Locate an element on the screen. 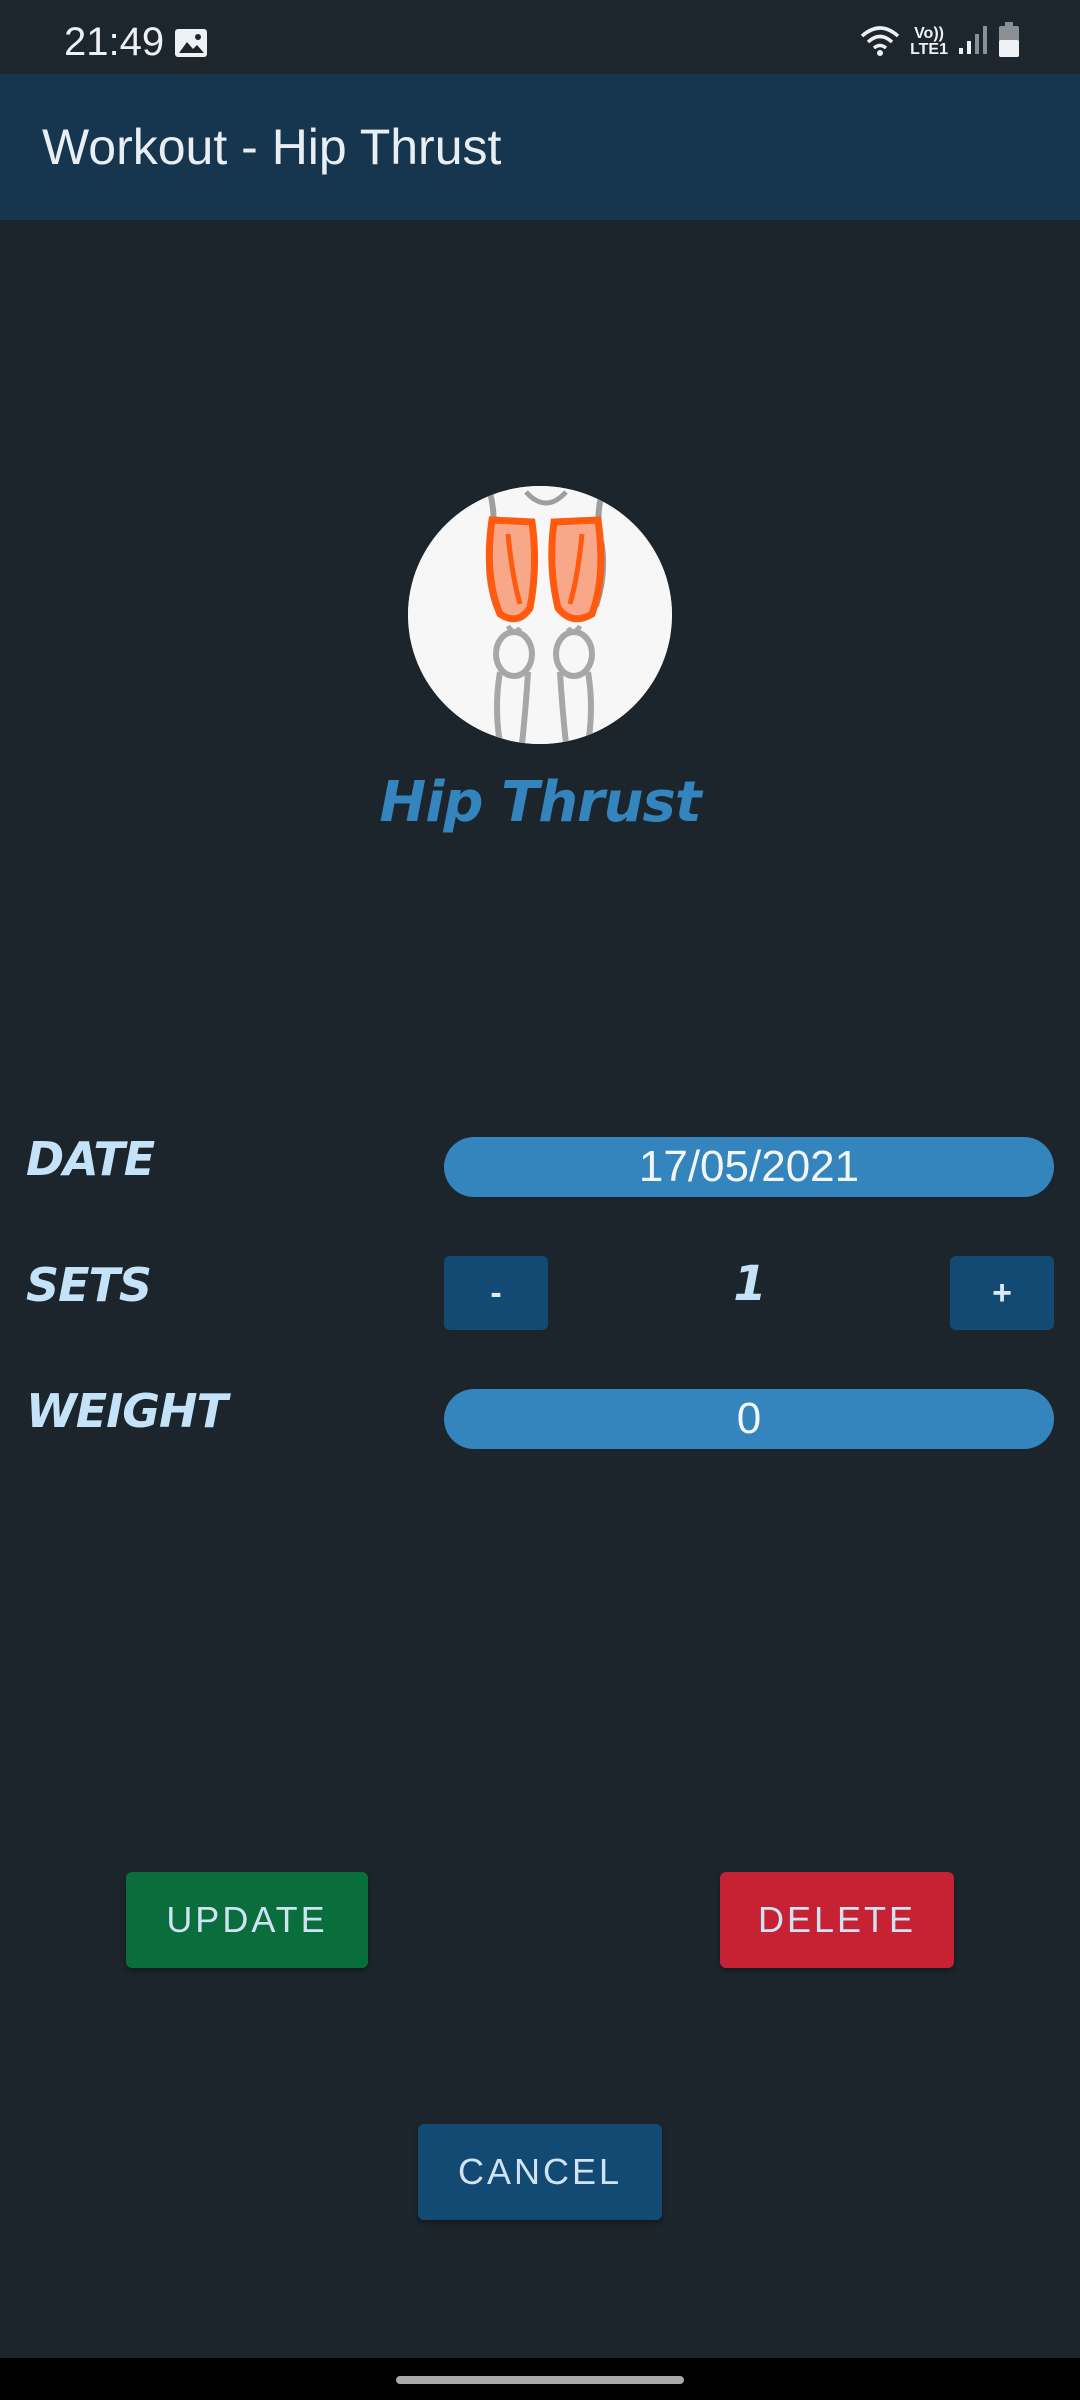 The image size is (1080, 2400). delete-button: DELETE is located at coordinates (837, 1920).